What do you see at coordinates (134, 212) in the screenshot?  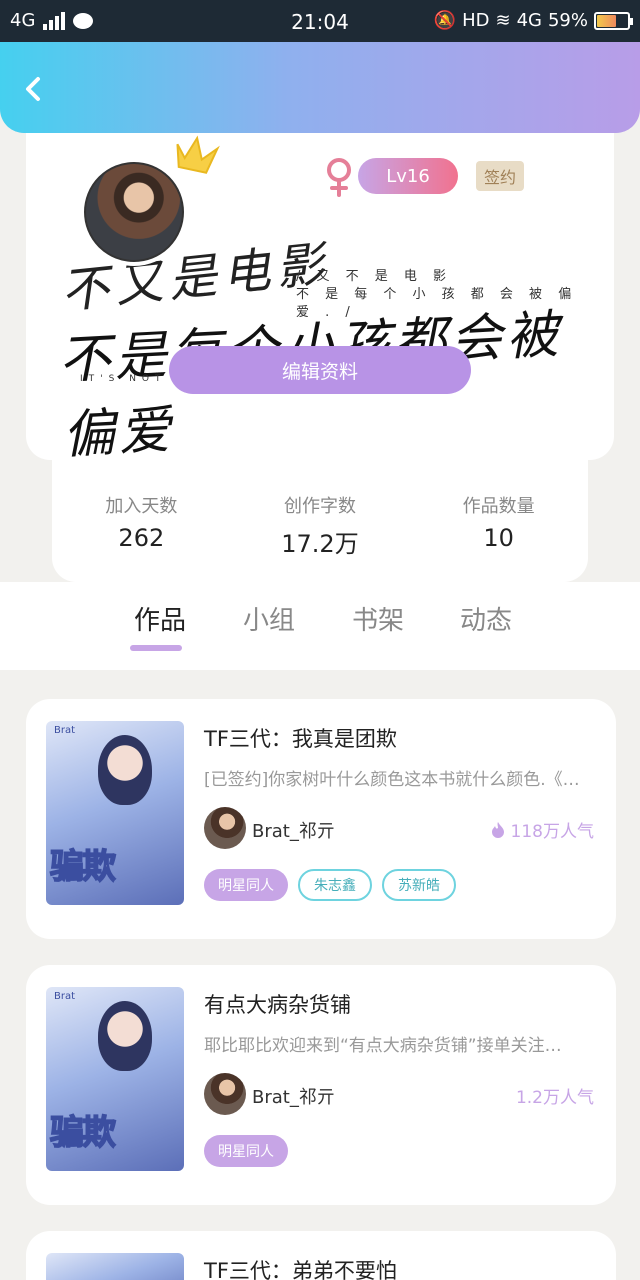 I see `avatar-image` at bounding box center [134, 212].